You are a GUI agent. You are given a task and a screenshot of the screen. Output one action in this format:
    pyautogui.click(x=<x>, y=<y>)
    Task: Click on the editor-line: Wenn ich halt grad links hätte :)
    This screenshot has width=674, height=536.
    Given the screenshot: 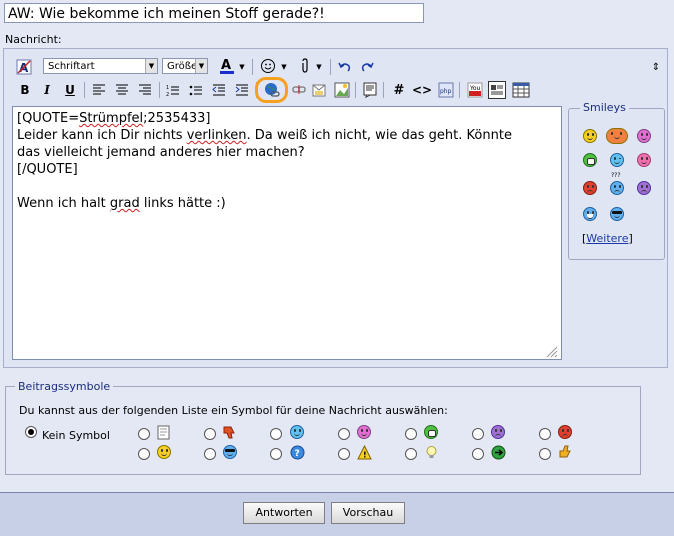 What is the action you would take?
    pyautogui.click(x=121, y=203)
    